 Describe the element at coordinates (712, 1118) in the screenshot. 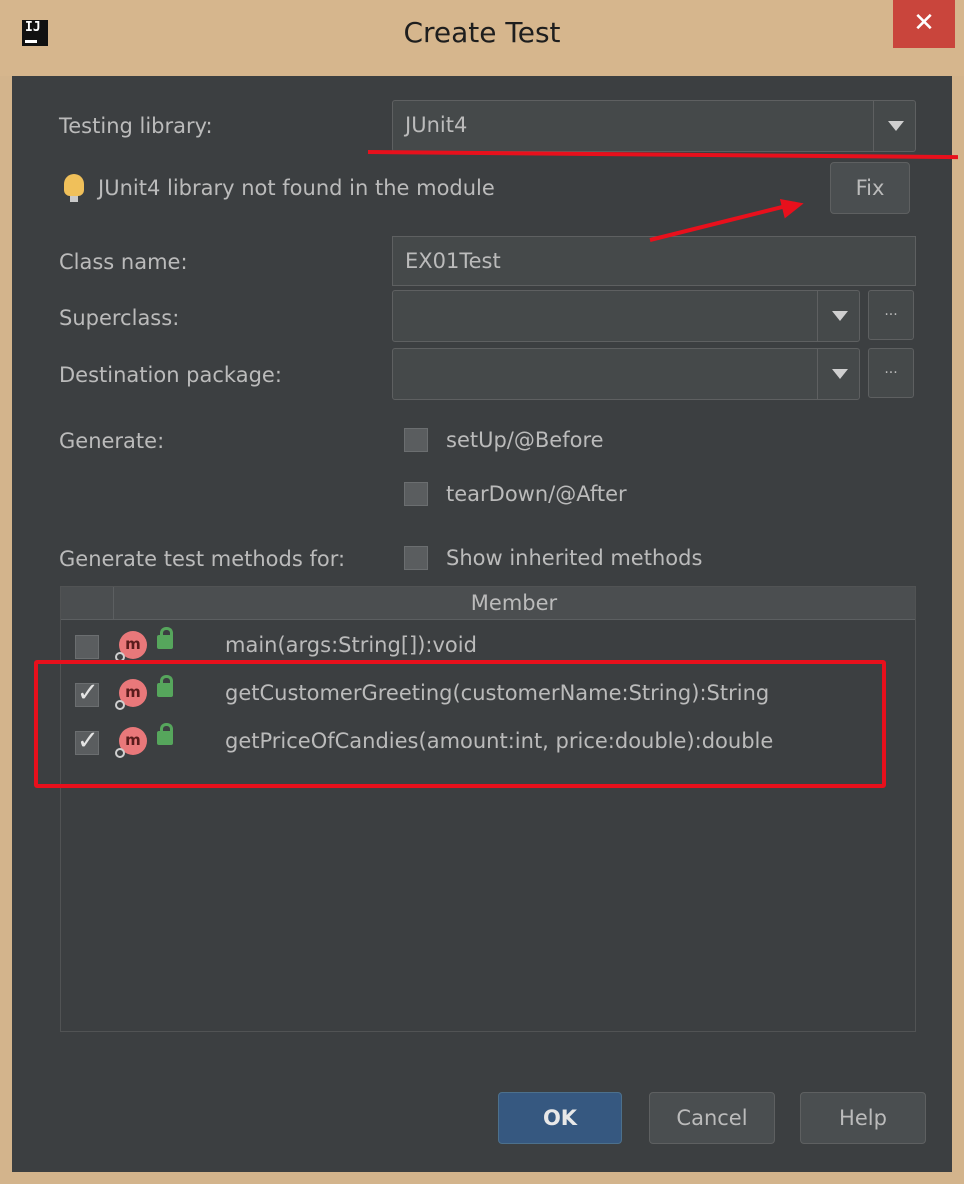

I see `cancel-button: Cancel` at that location.